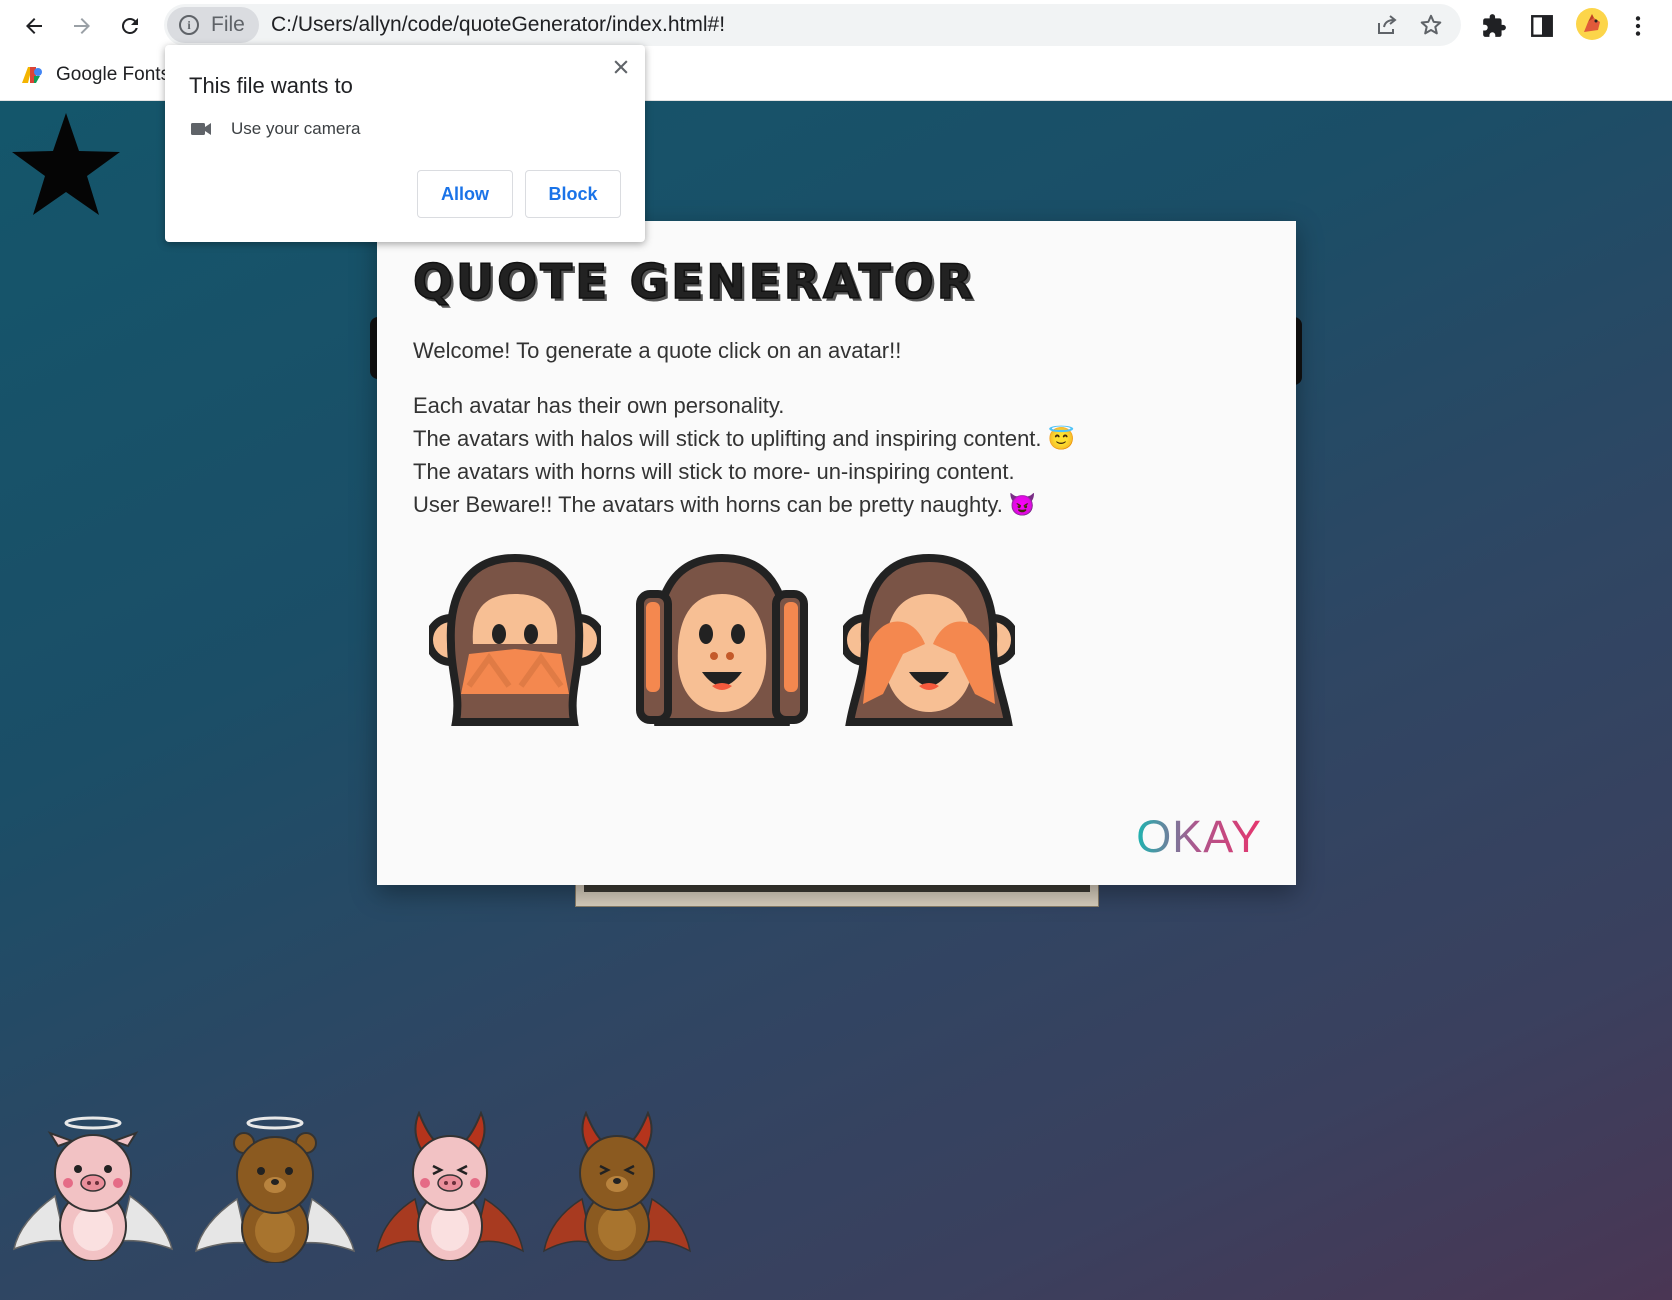  I want to click on close-icon, so click(621, 67).